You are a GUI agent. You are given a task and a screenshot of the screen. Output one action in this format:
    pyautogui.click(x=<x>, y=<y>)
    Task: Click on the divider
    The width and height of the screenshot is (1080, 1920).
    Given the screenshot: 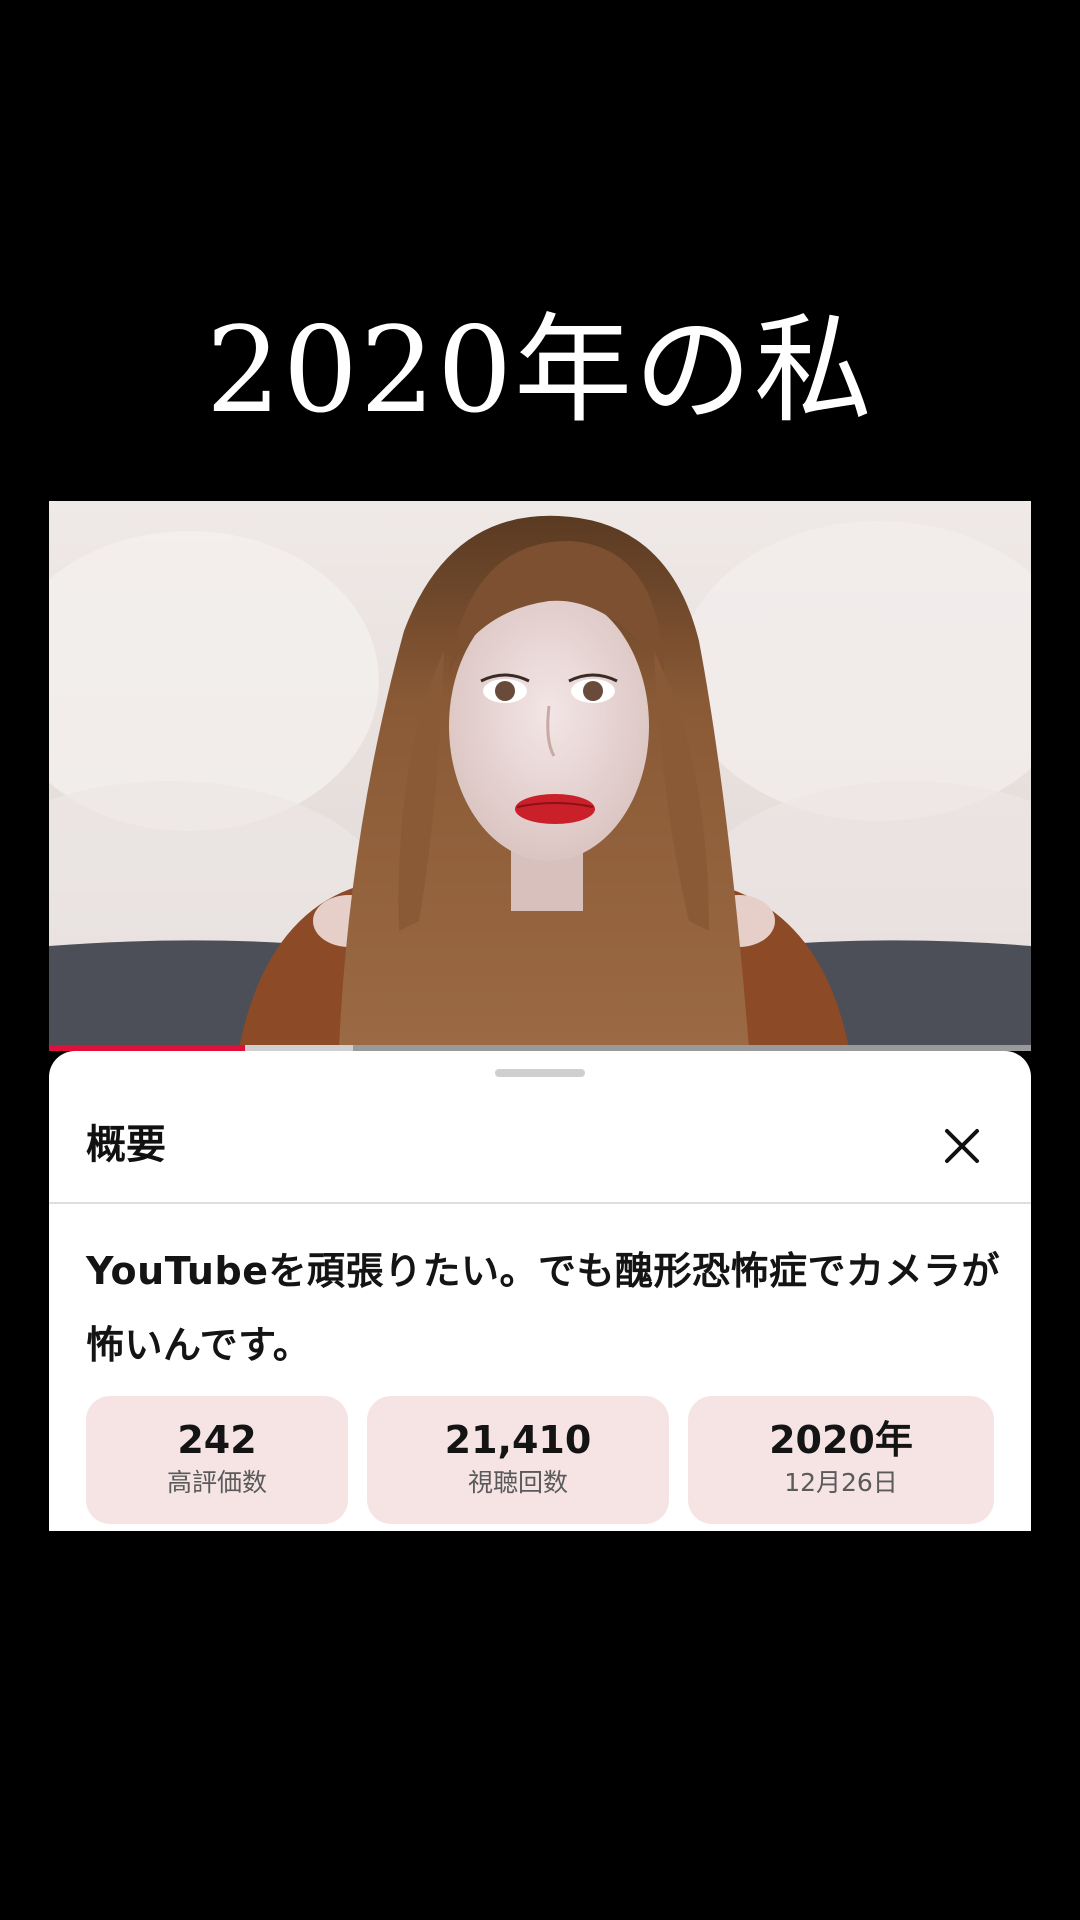 What is the action you would take?
    pyautogui.click(x=540, y=1203)
    